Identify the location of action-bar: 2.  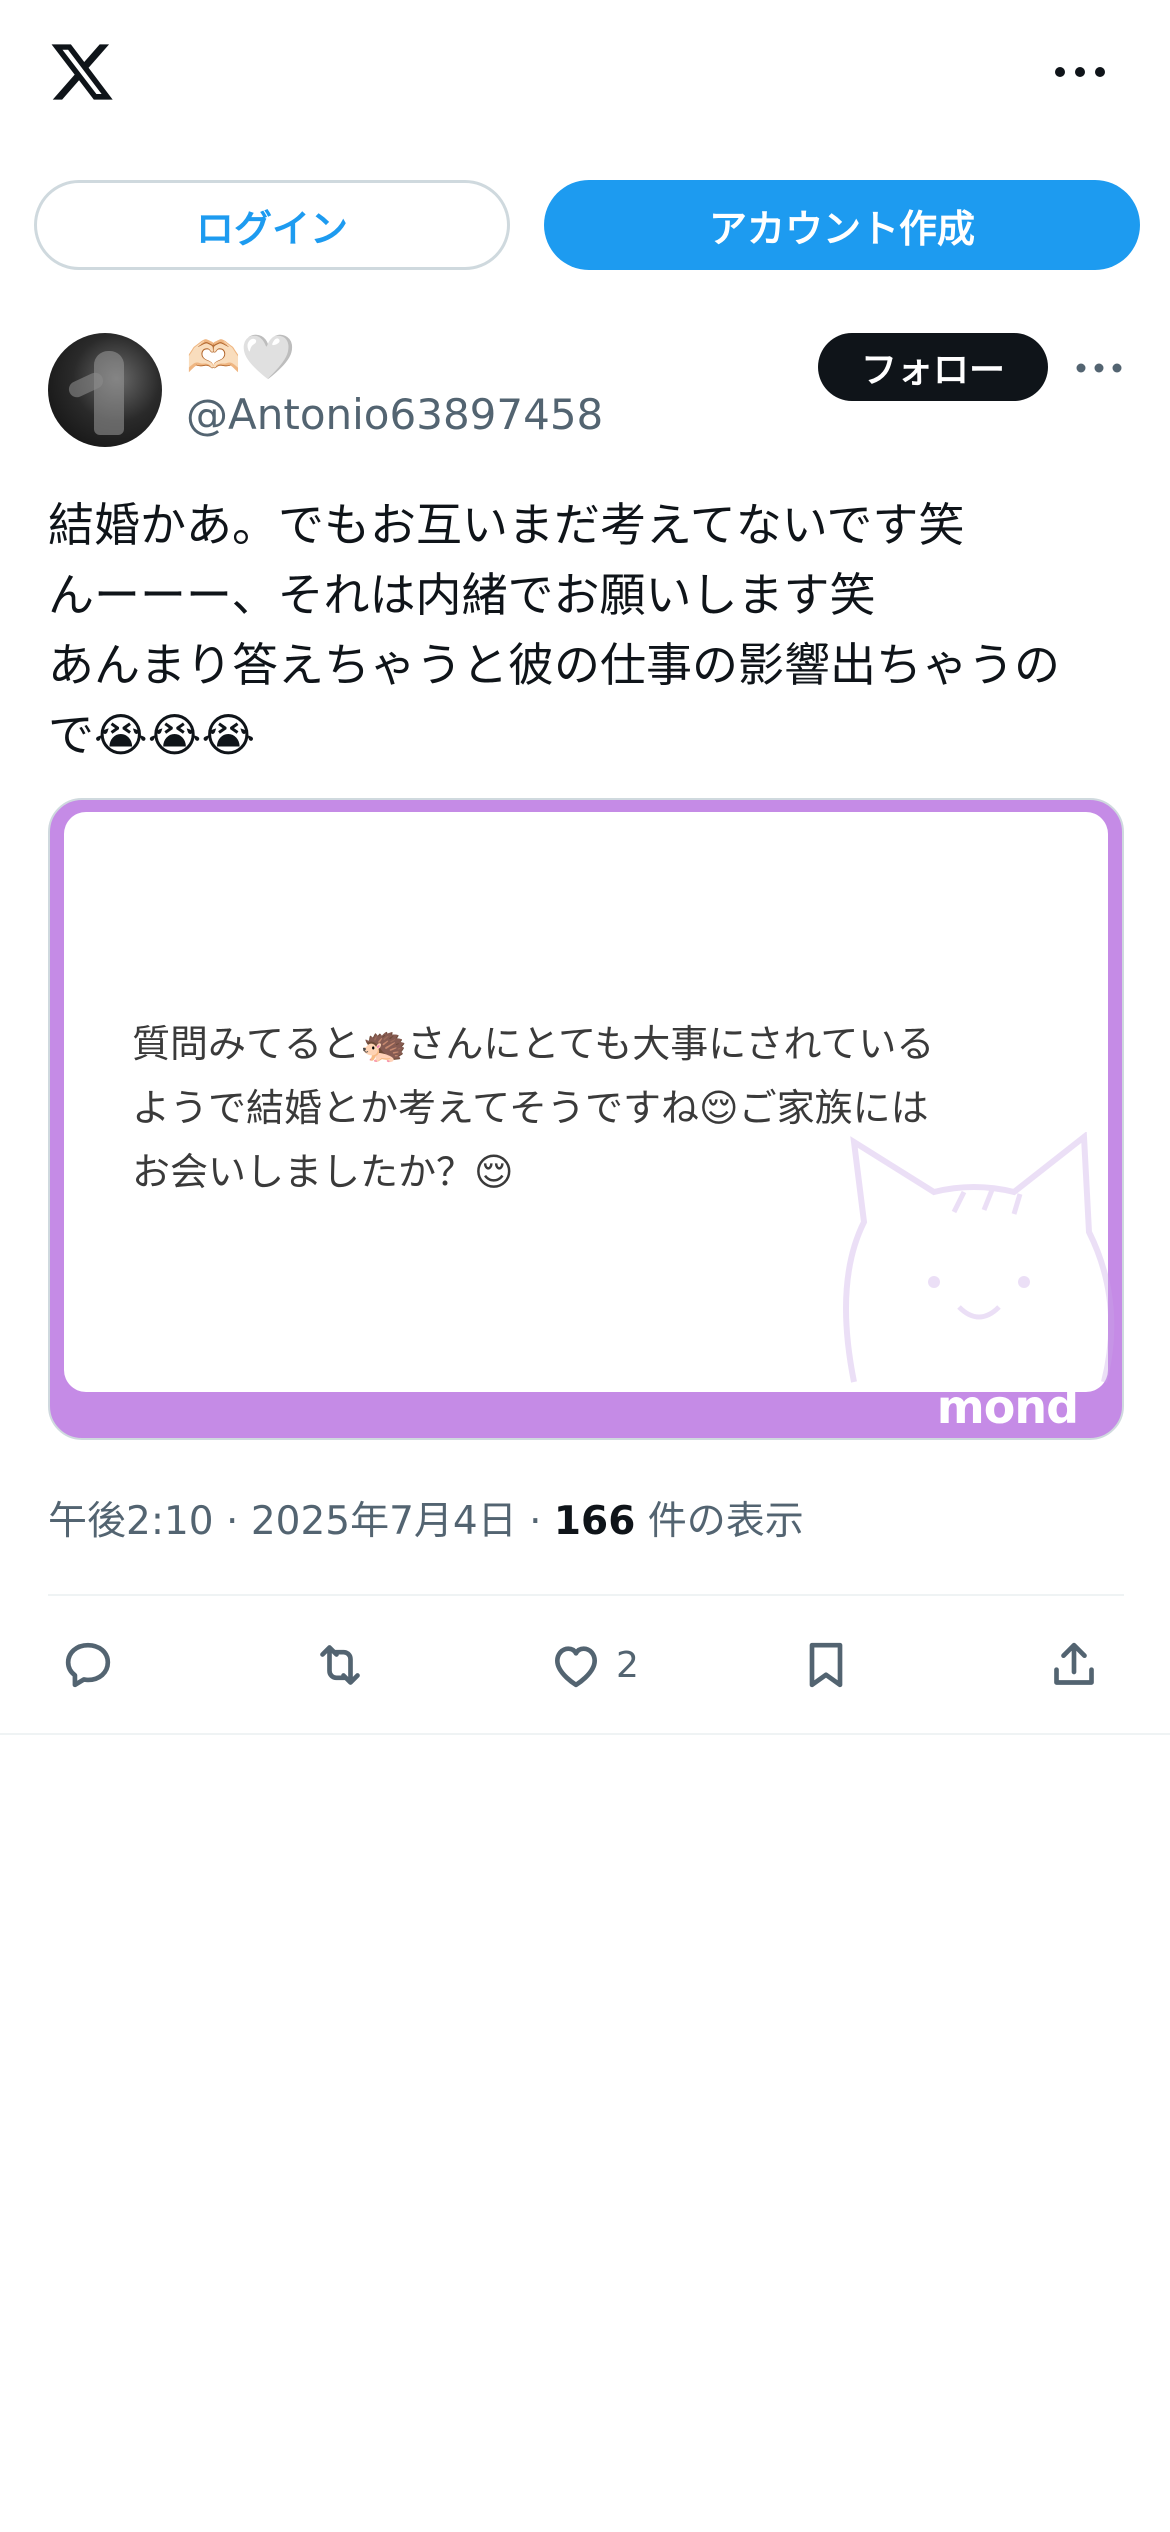
(586, 1665).